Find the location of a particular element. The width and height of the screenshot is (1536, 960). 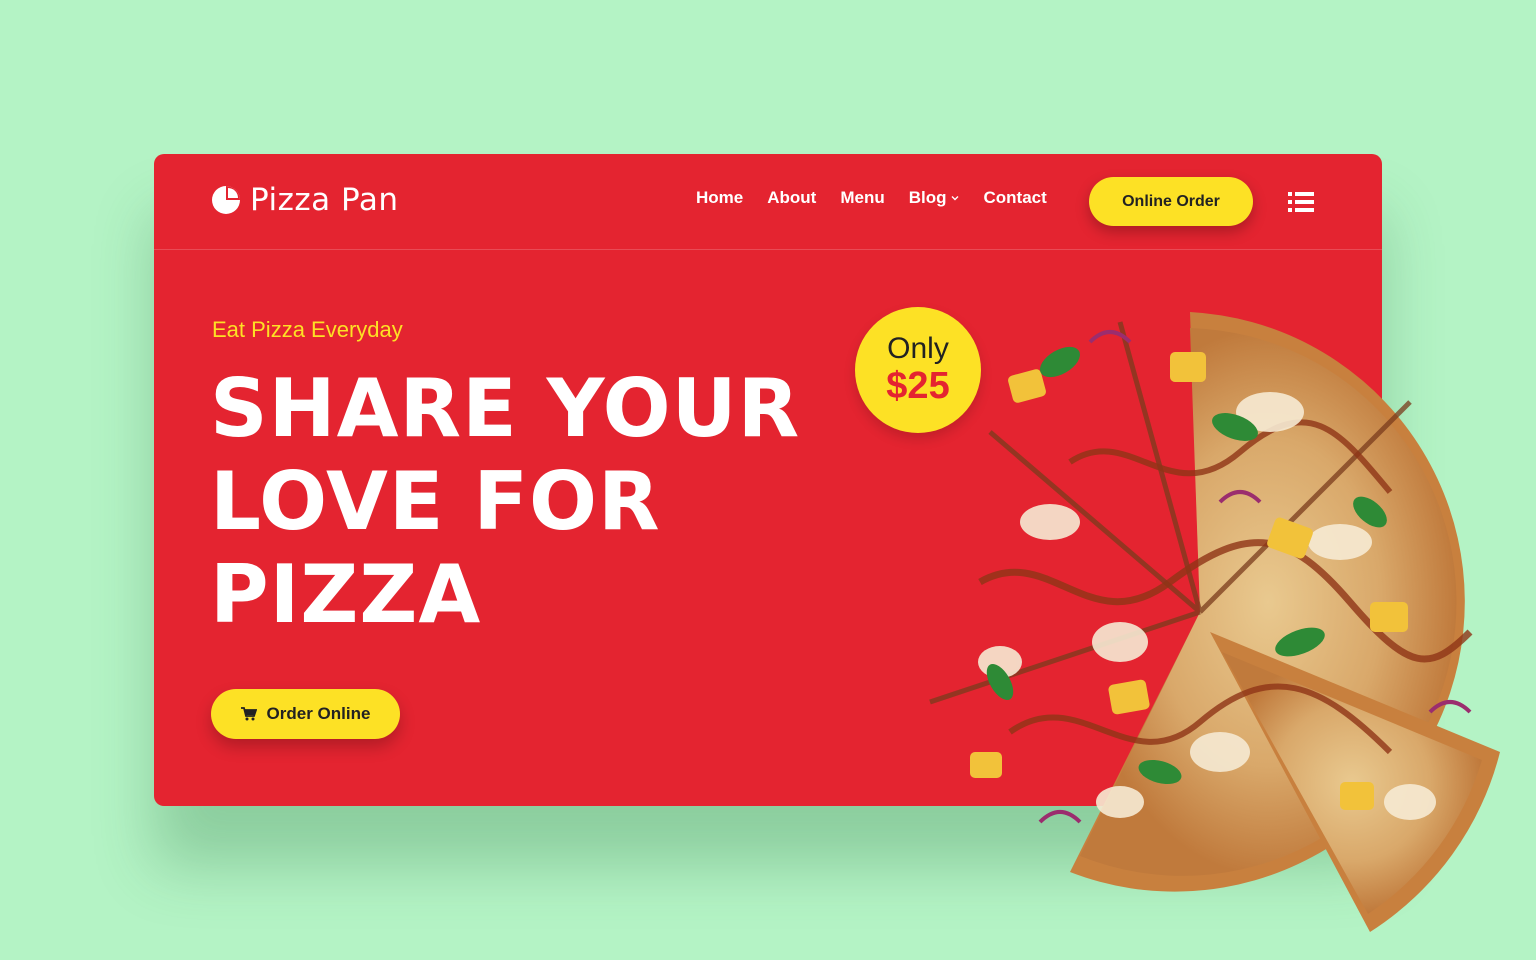

price-badge-label: Only is located at coordinates (918, 348).